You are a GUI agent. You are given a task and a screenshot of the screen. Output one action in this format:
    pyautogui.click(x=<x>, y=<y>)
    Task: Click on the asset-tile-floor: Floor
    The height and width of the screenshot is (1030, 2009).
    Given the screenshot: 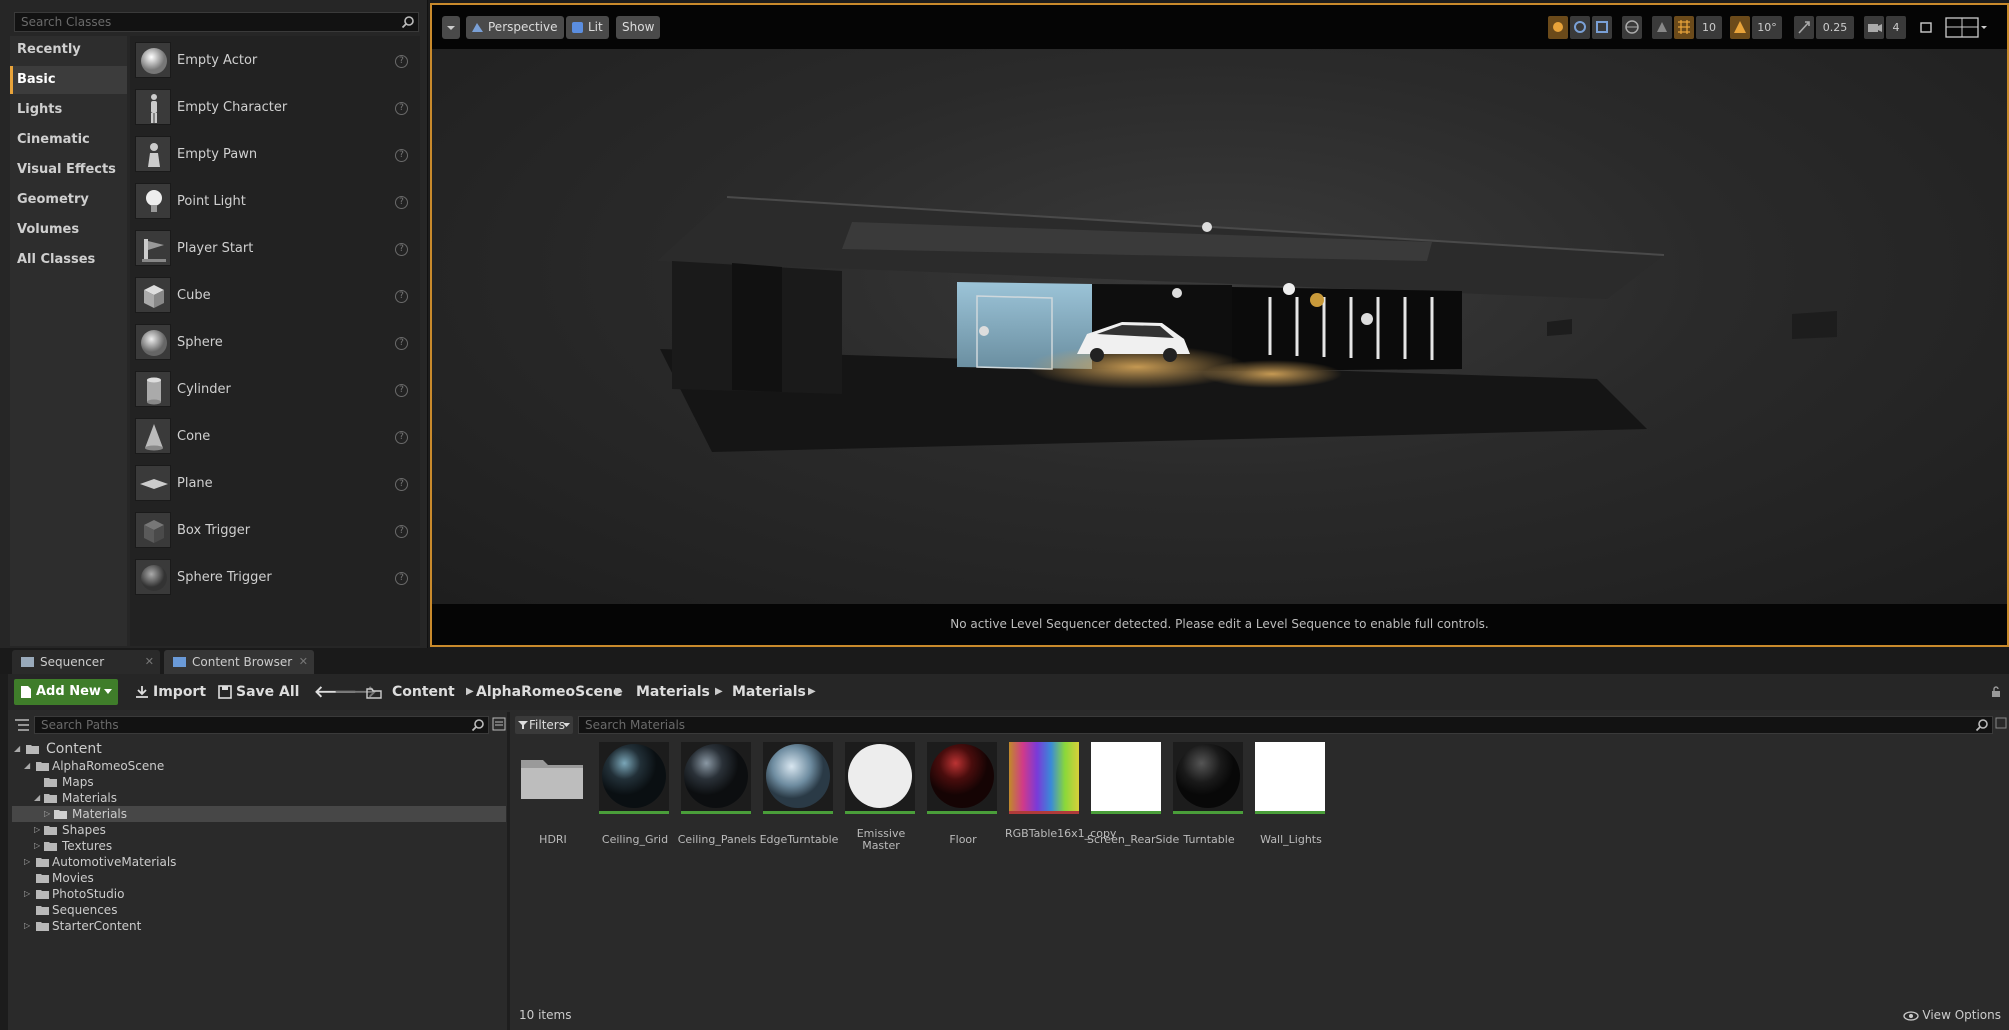 What is the action you would take?
    pyautogui.click(x=961, y=797)
    